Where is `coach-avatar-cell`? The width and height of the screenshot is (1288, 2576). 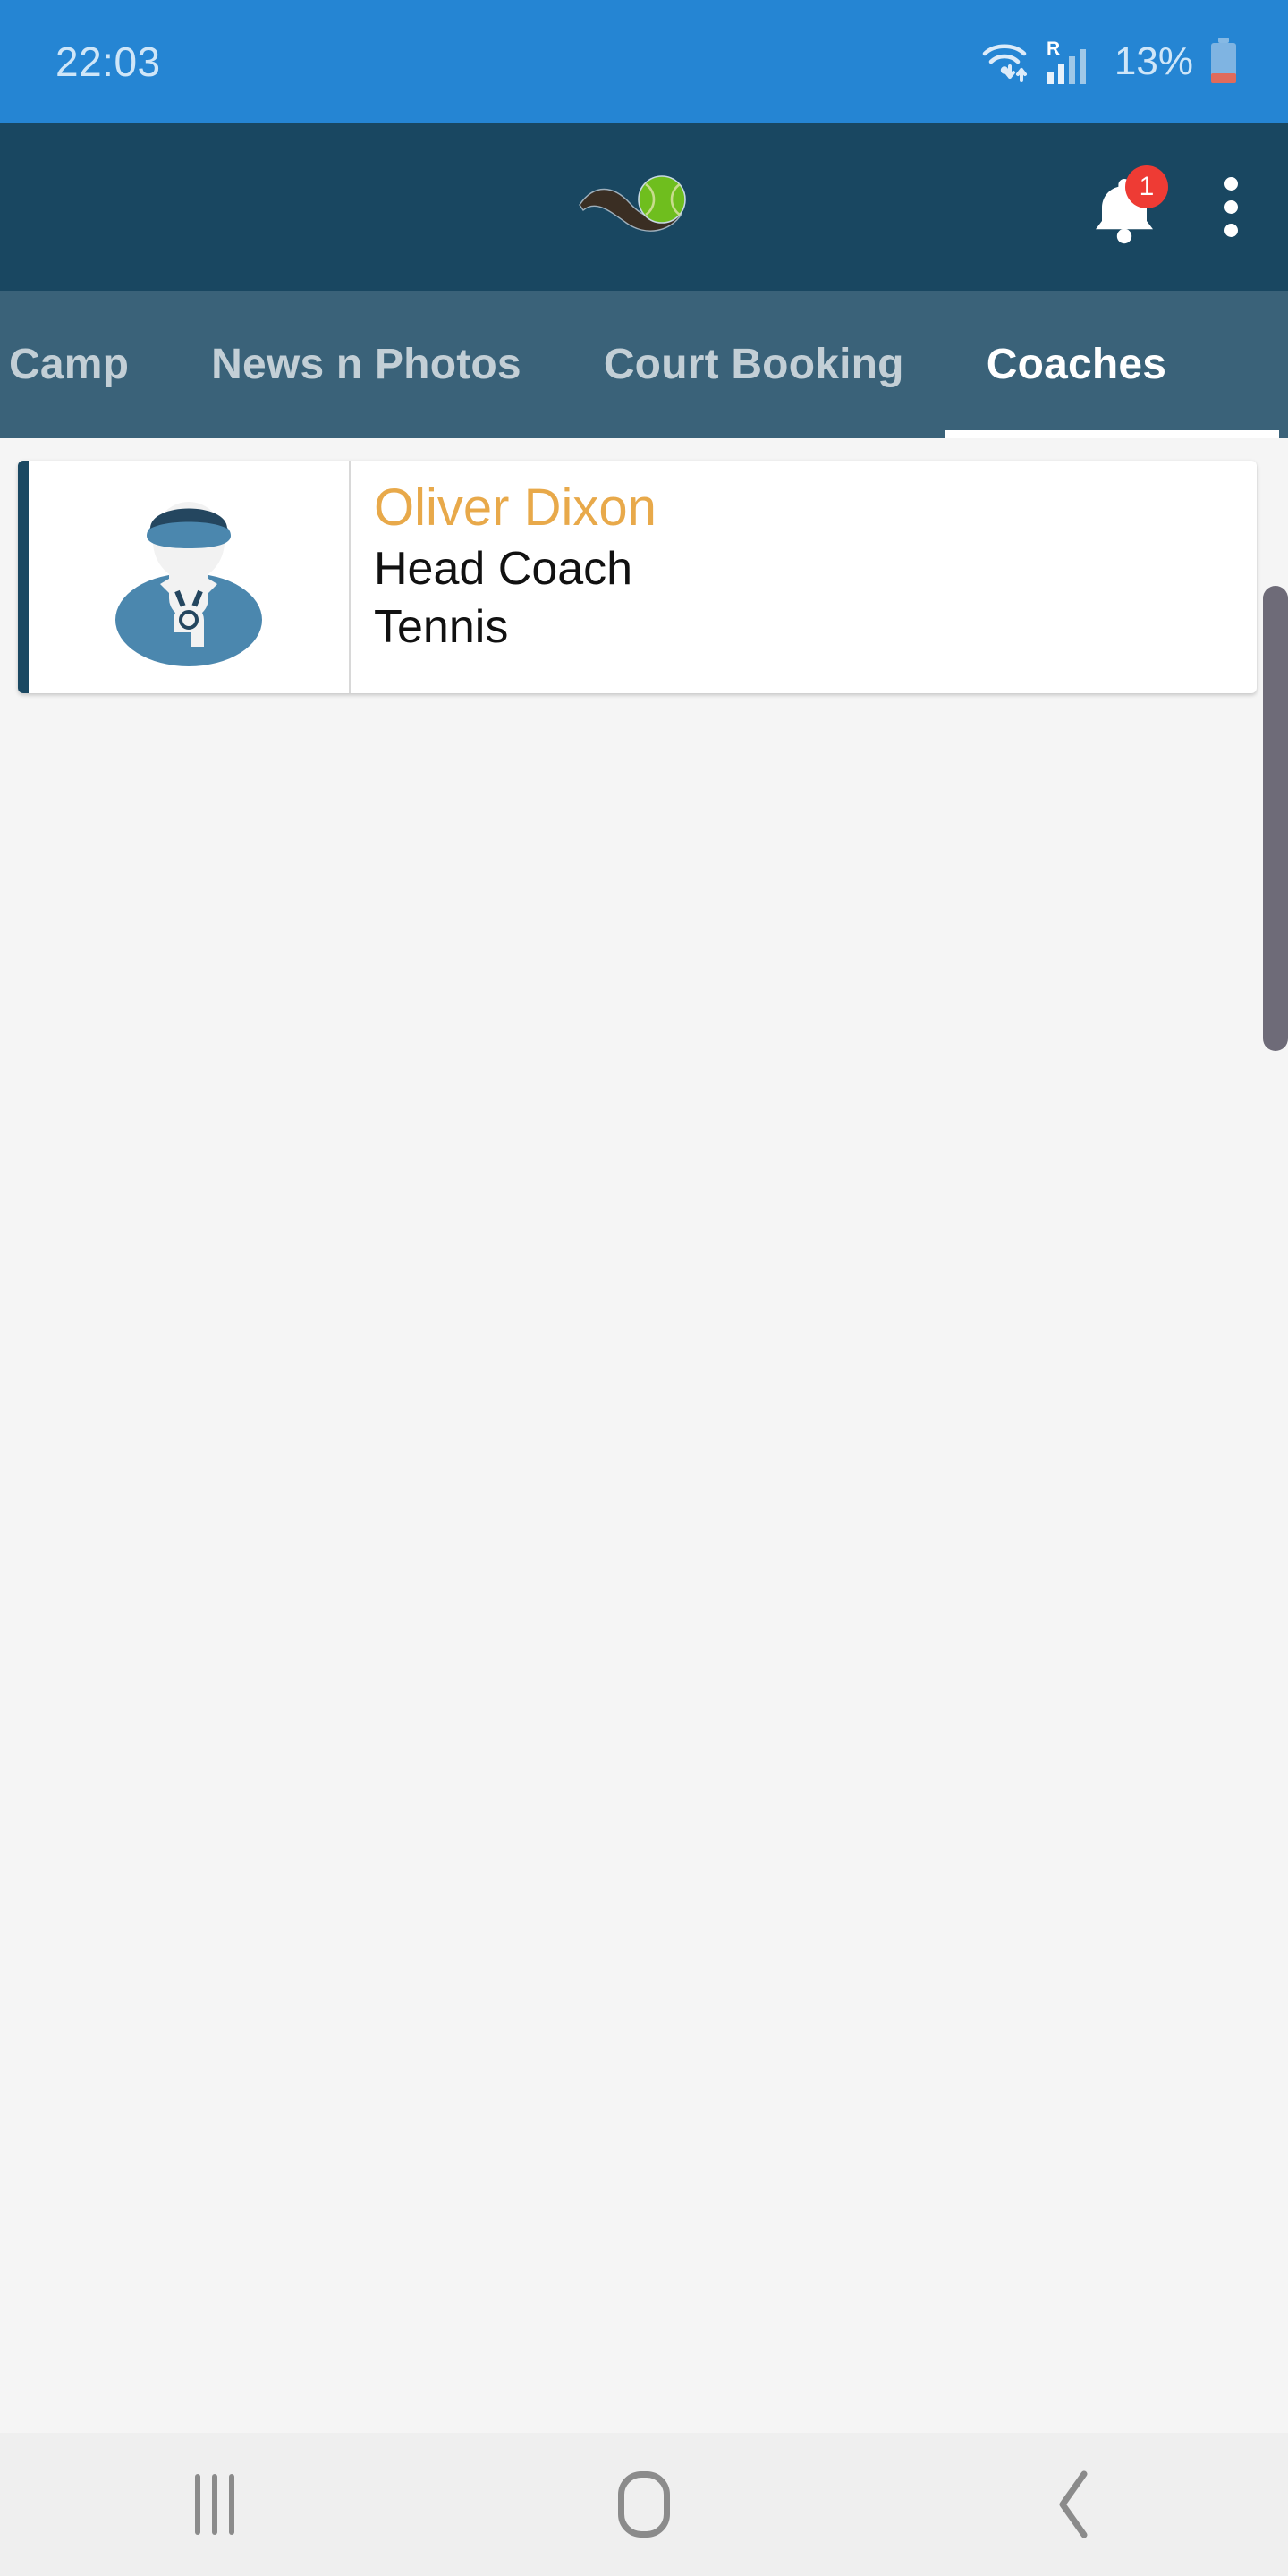
coach-avatar-cell is located at coordinates (190, 577).